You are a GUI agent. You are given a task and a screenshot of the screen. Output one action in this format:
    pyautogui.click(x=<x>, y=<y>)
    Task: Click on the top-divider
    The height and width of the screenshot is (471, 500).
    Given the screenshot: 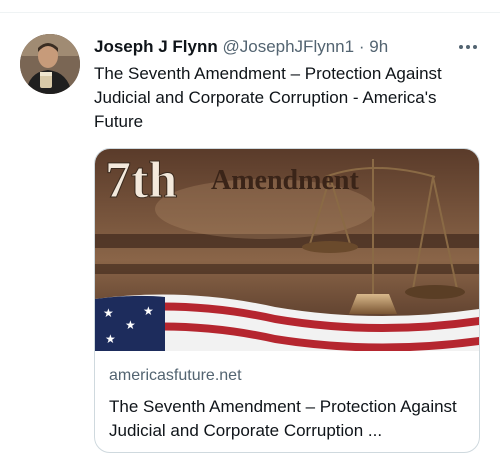 What is the action you would take?
    pyautogui.click(x=250, y=12)
    